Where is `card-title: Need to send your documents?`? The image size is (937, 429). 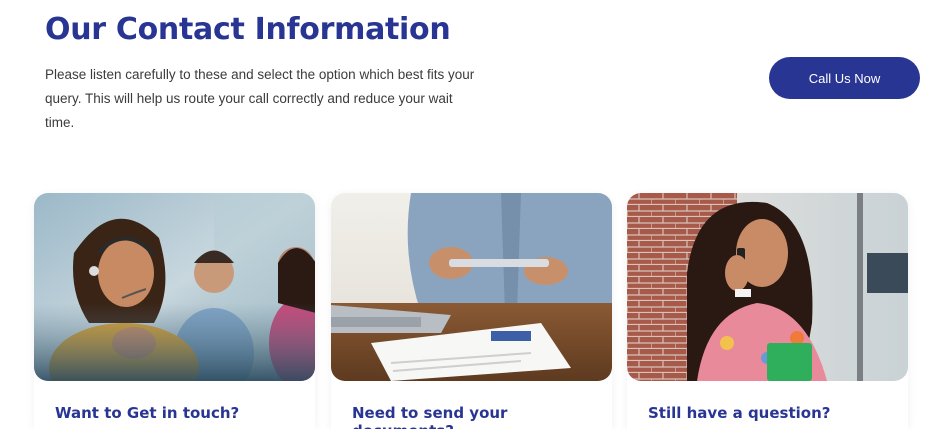
card-title: Need to send your documents? is located at coordinates (482, 416).